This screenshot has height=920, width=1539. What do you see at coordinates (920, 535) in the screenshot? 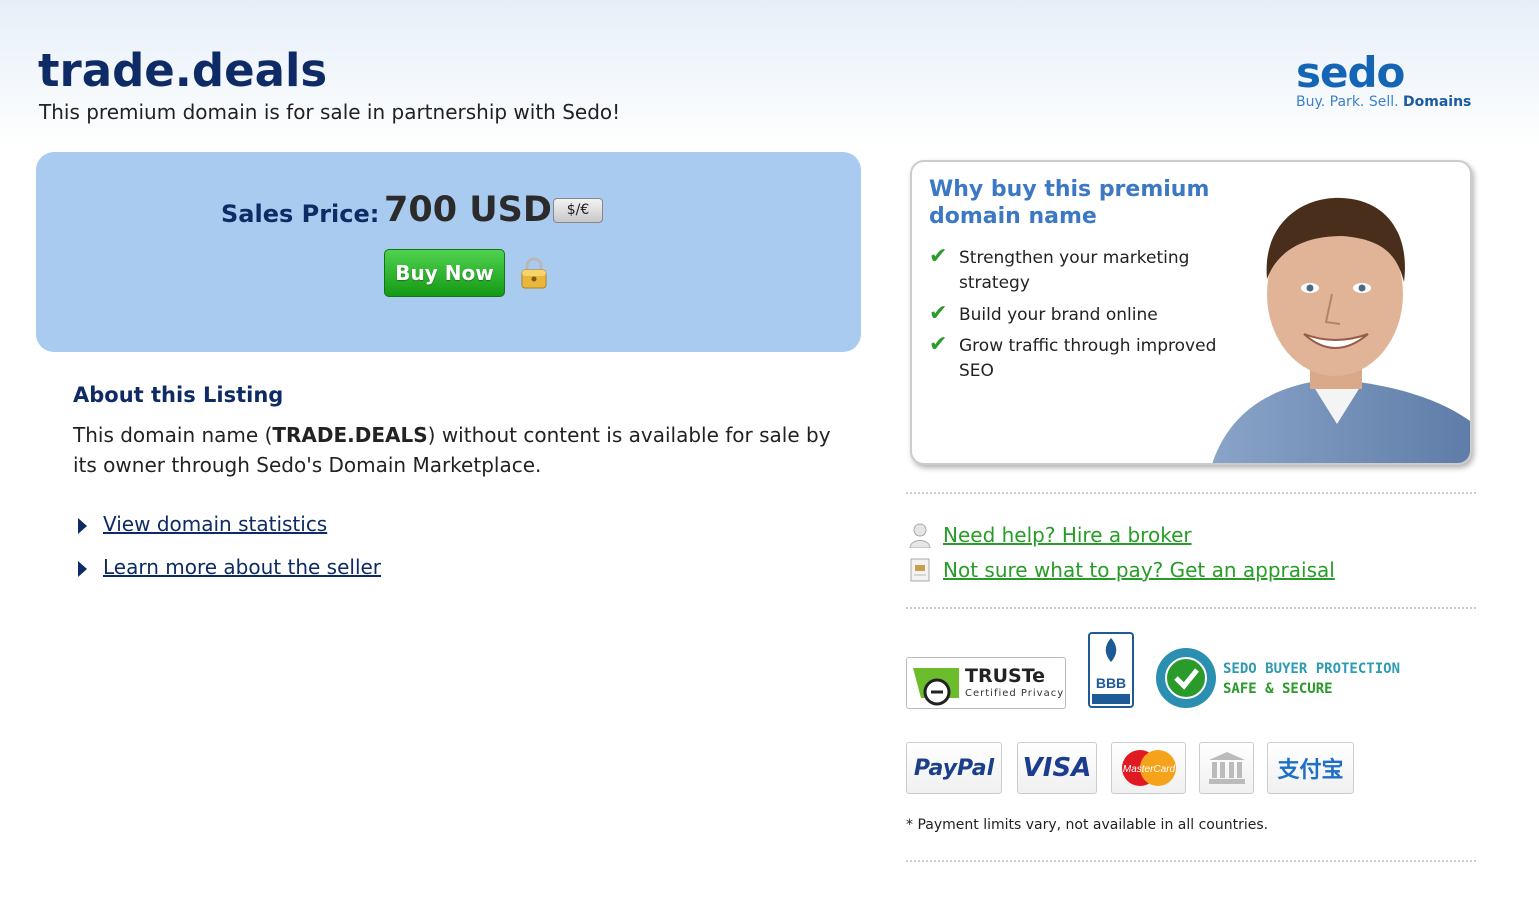
I see `person-icon` at bounding box center [920, 535].